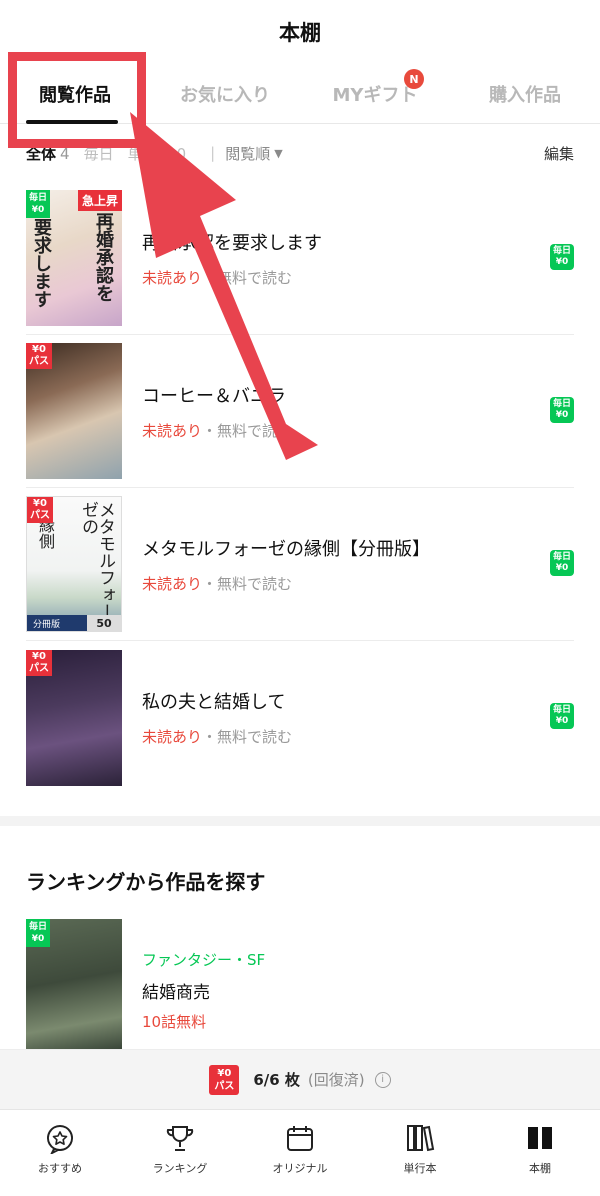 Image resolution: width=600 pixels, height=1196 pixels. Describe the element at coordinates (74, 987) in the screenshot. I see `cover-image: 毎日 ¥0` at that location.